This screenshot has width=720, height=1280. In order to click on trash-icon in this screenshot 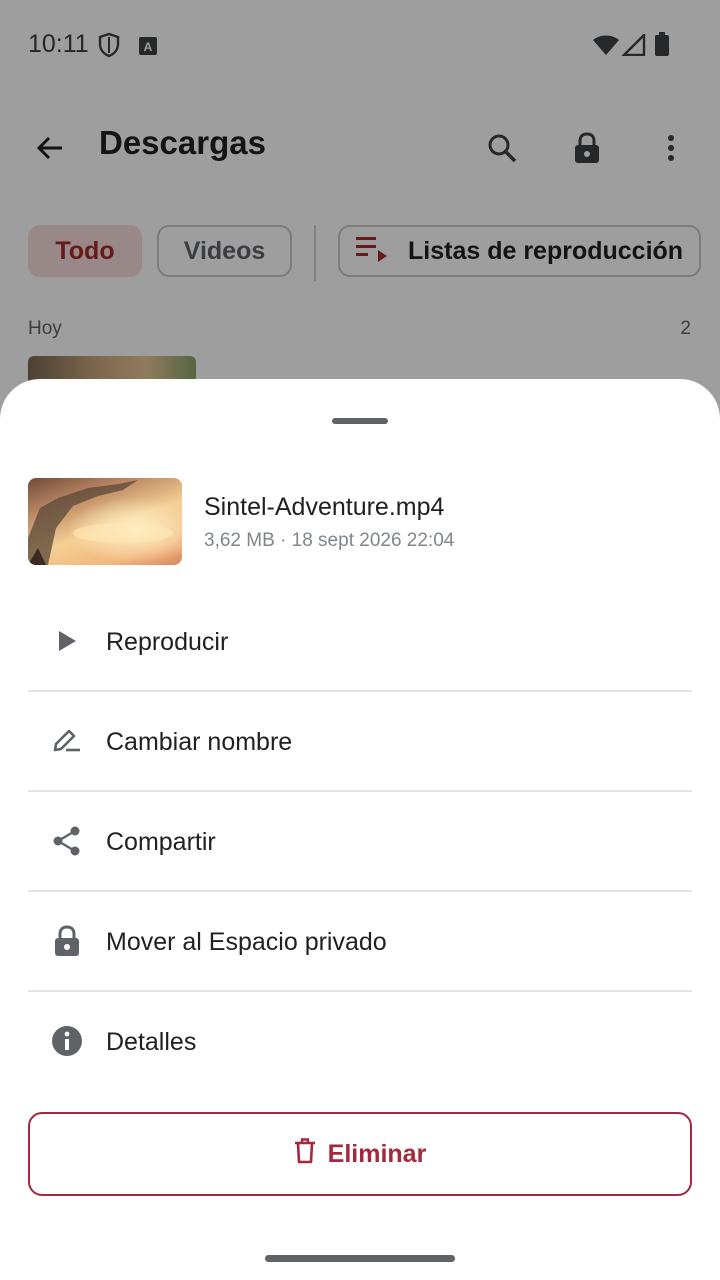, I will do `click(305, 1154)`.